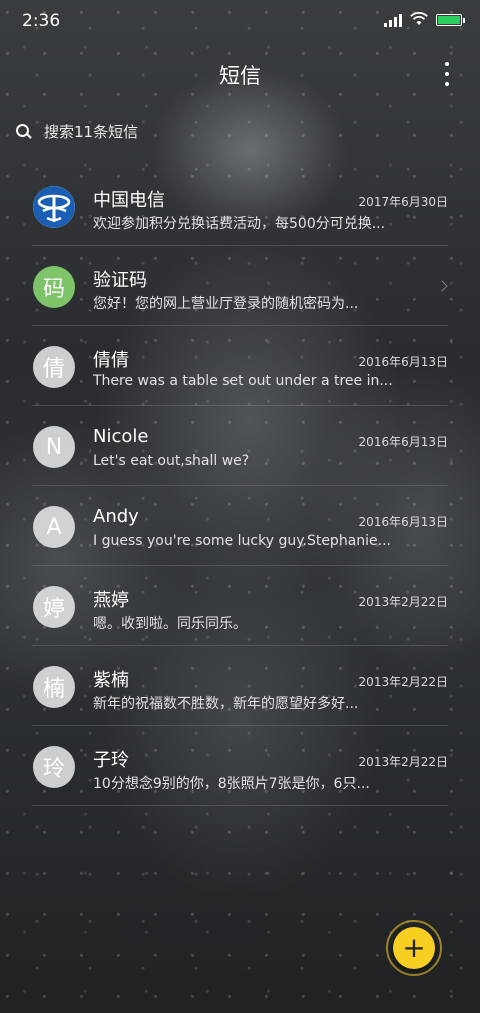  I want to click on divider, so click(240, 805).